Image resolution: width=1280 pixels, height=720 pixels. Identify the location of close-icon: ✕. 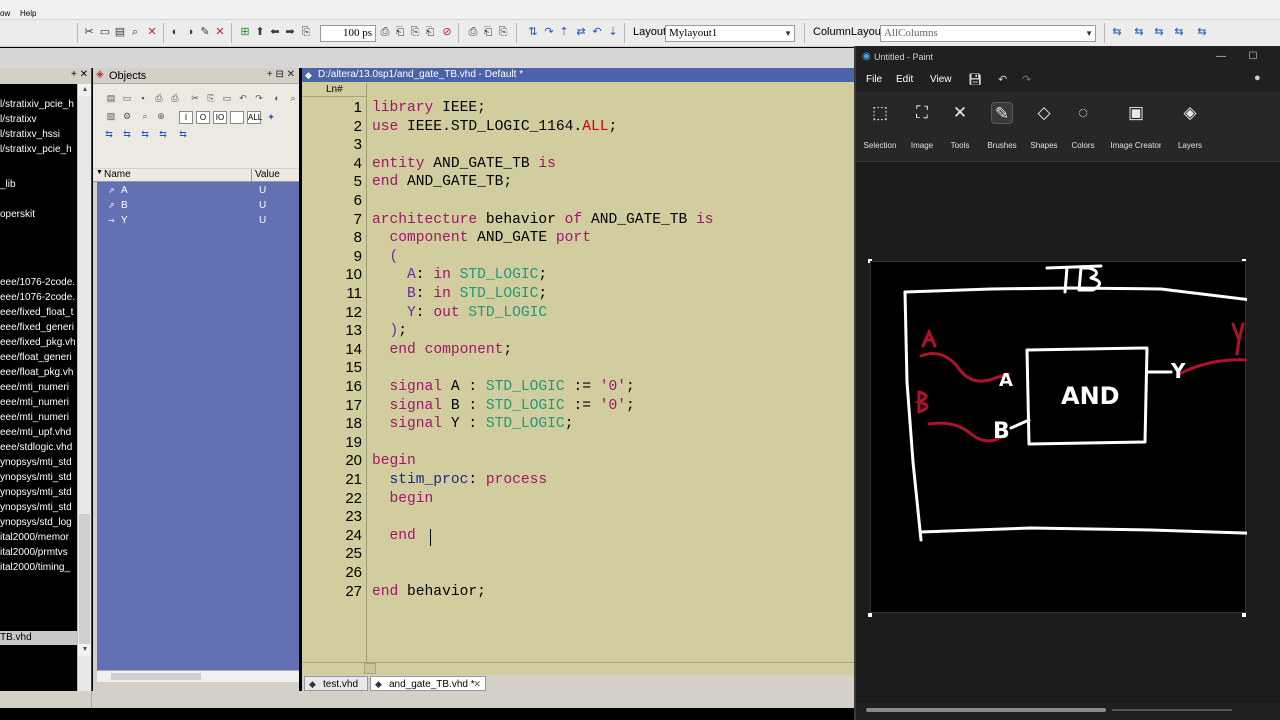
(477, 684).